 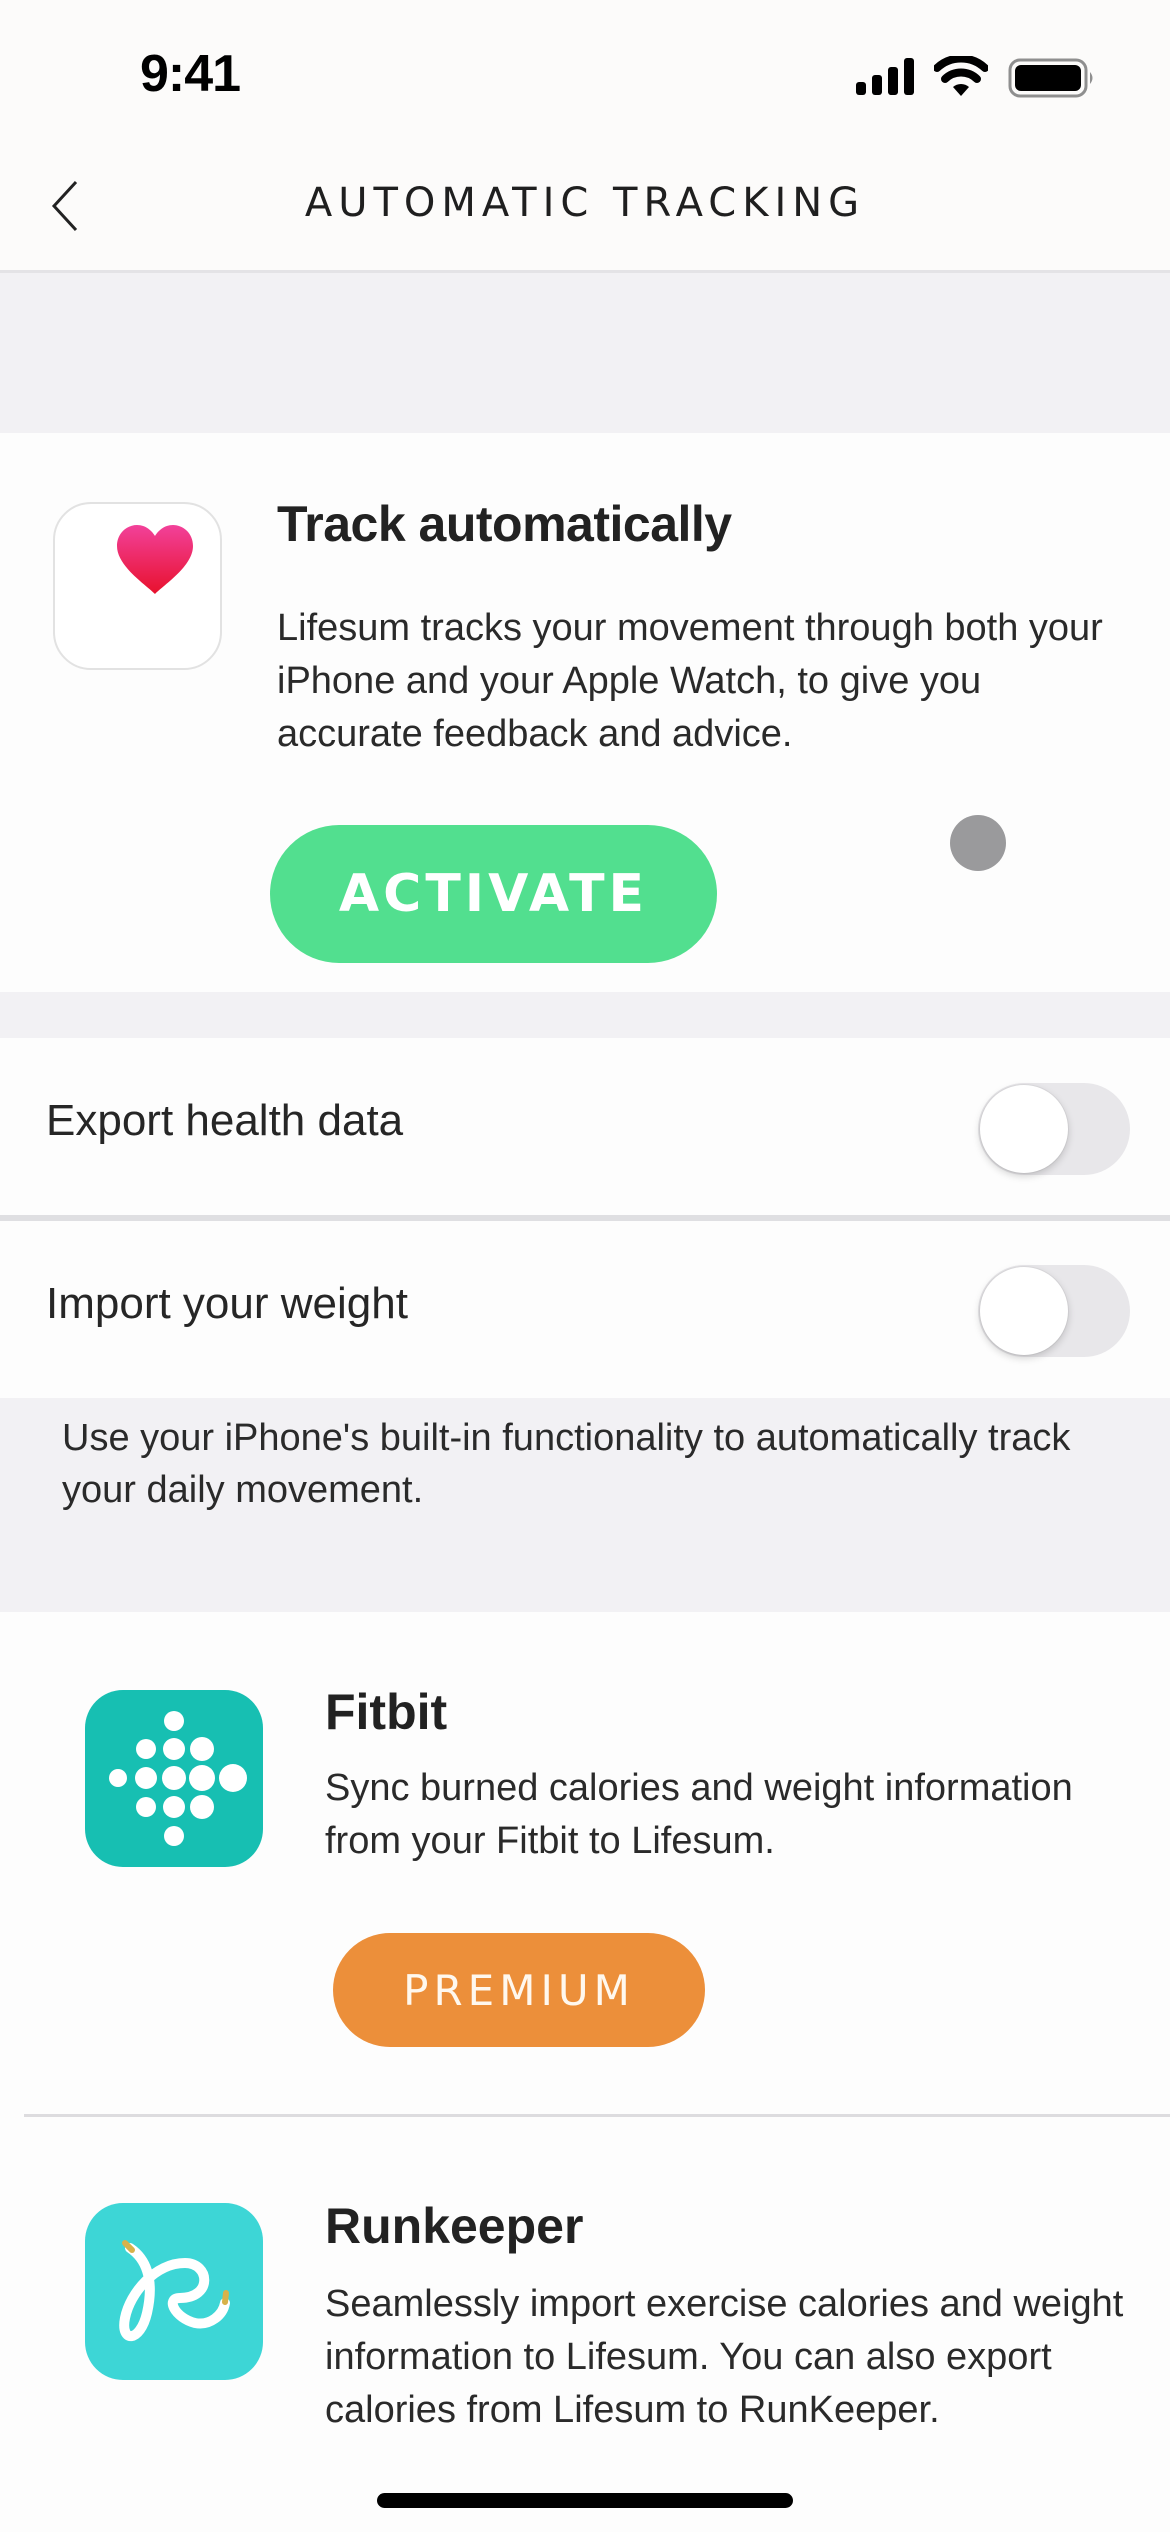 I want to click on track-title: Track automatically, so click(x=504, y=524).